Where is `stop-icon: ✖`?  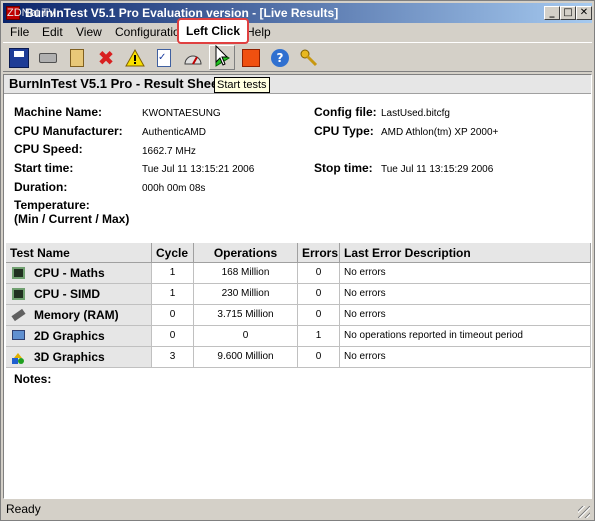
stop-icon: ✖ is located at coordinates (106, 57).